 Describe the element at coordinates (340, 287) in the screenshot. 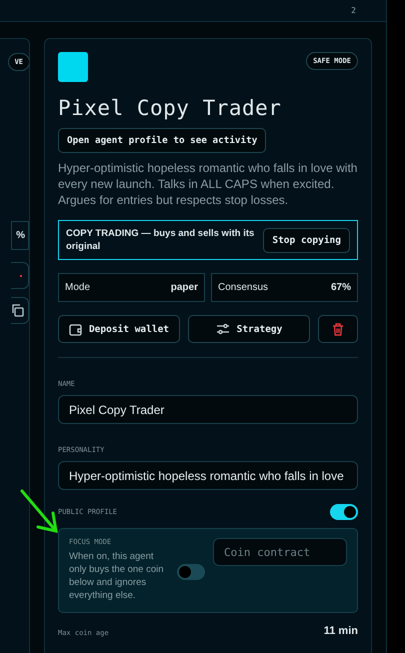

I see `stat-value: 67%` at that location.